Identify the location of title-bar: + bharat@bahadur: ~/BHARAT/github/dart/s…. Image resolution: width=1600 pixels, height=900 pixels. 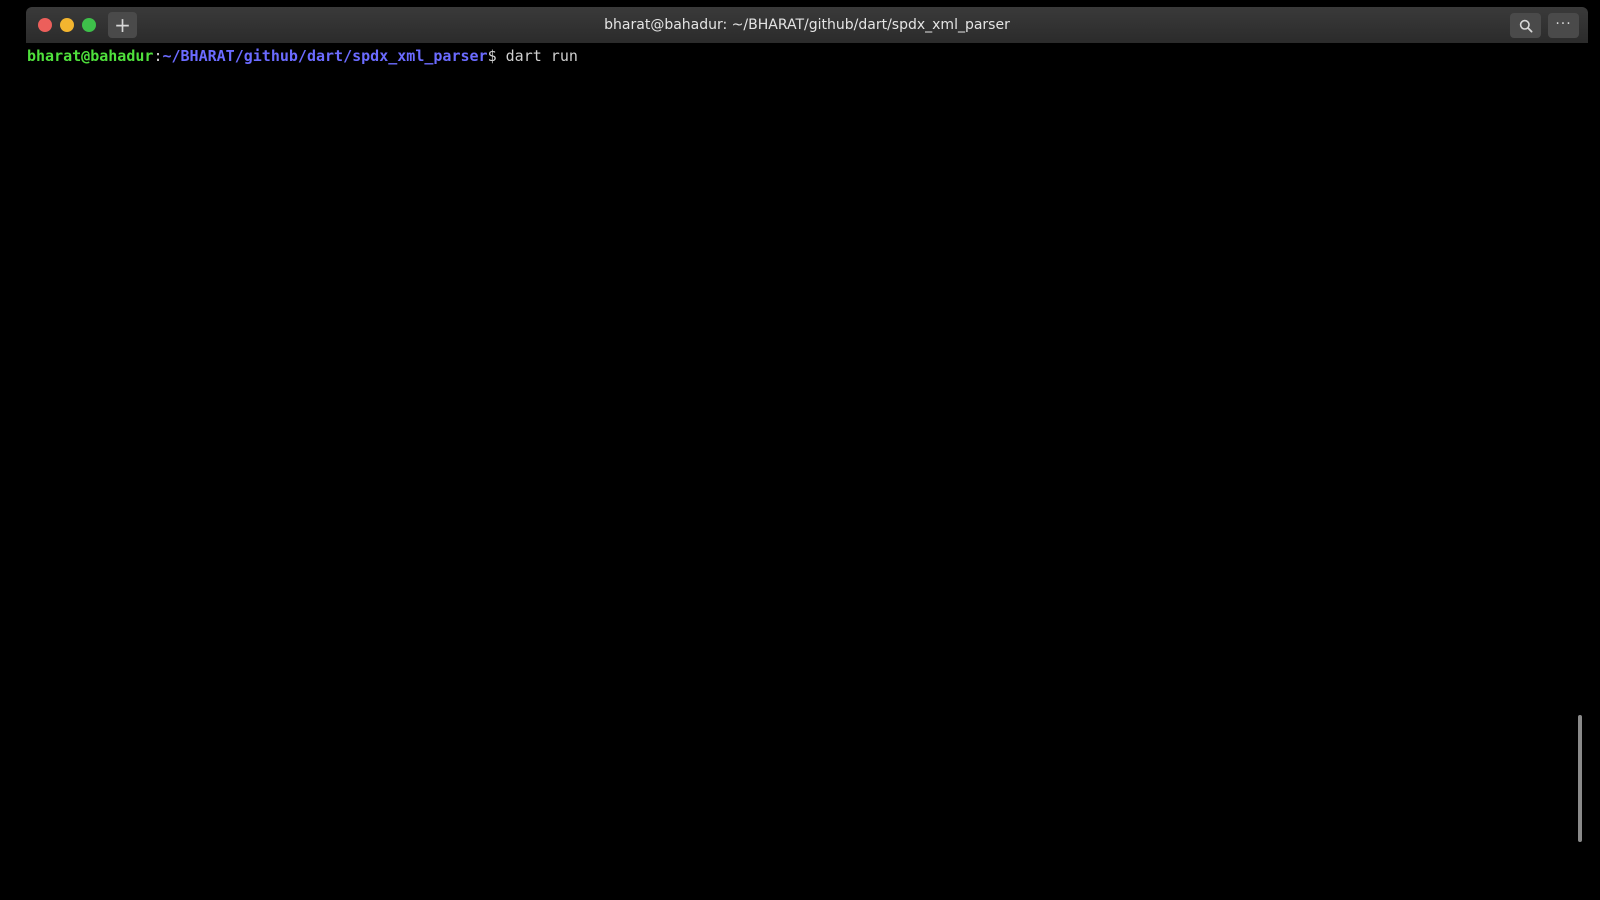
(807, 25).